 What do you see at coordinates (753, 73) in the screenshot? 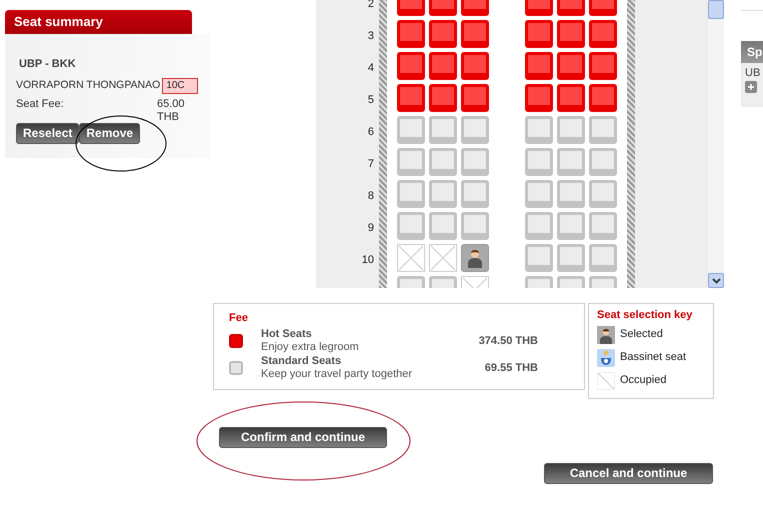
I see `panel-text: UB` at bounding box center [753, 73].